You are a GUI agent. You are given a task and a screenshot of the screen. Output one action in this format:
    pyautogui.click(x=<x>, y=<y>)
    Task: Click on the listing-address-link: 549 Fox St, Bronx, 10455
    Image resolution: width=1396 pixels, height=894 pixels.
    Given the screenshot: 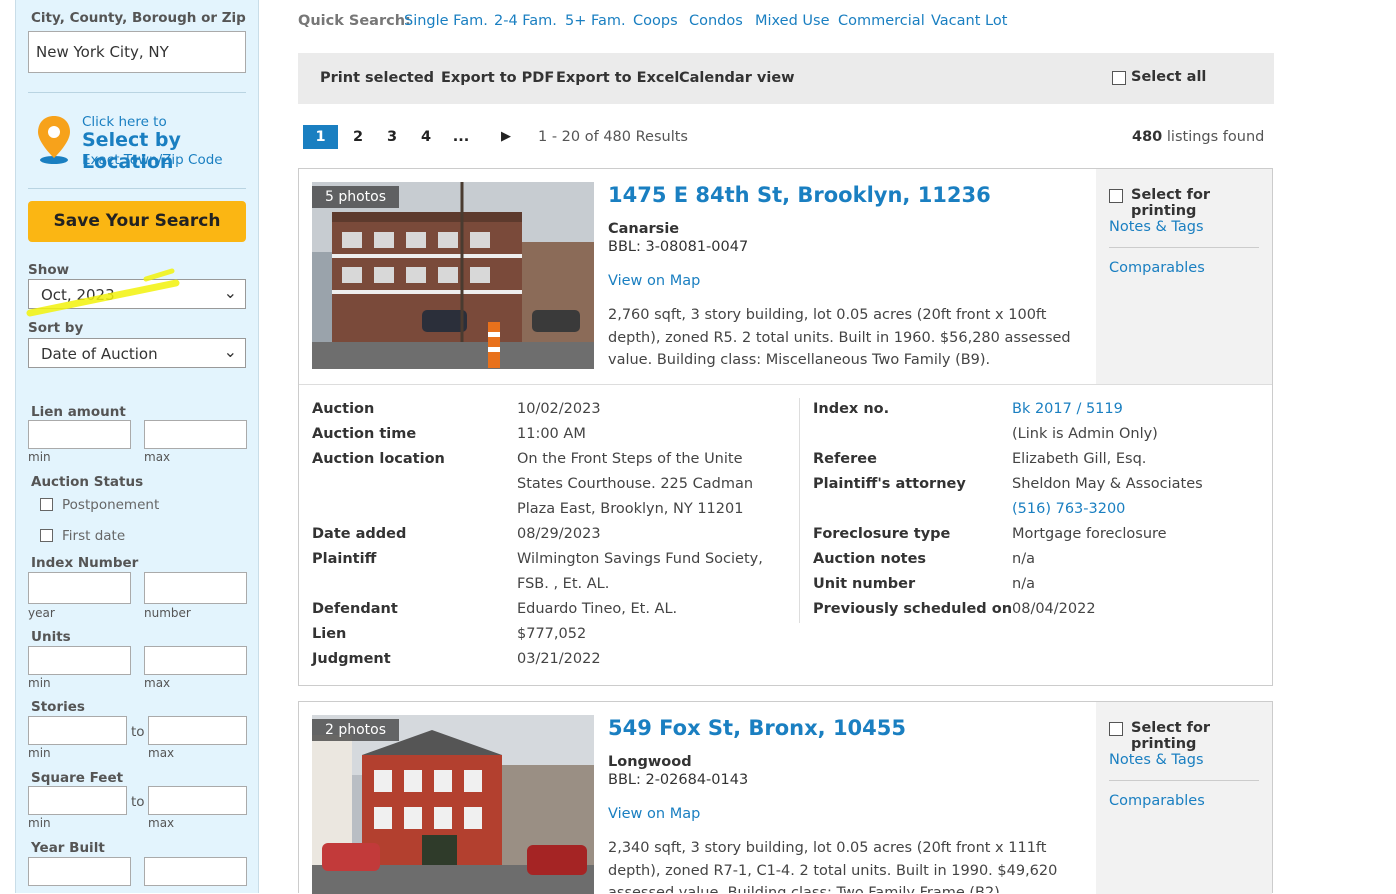 What is the action you would take?
    pyautogui.click(x=757, y=728)
    